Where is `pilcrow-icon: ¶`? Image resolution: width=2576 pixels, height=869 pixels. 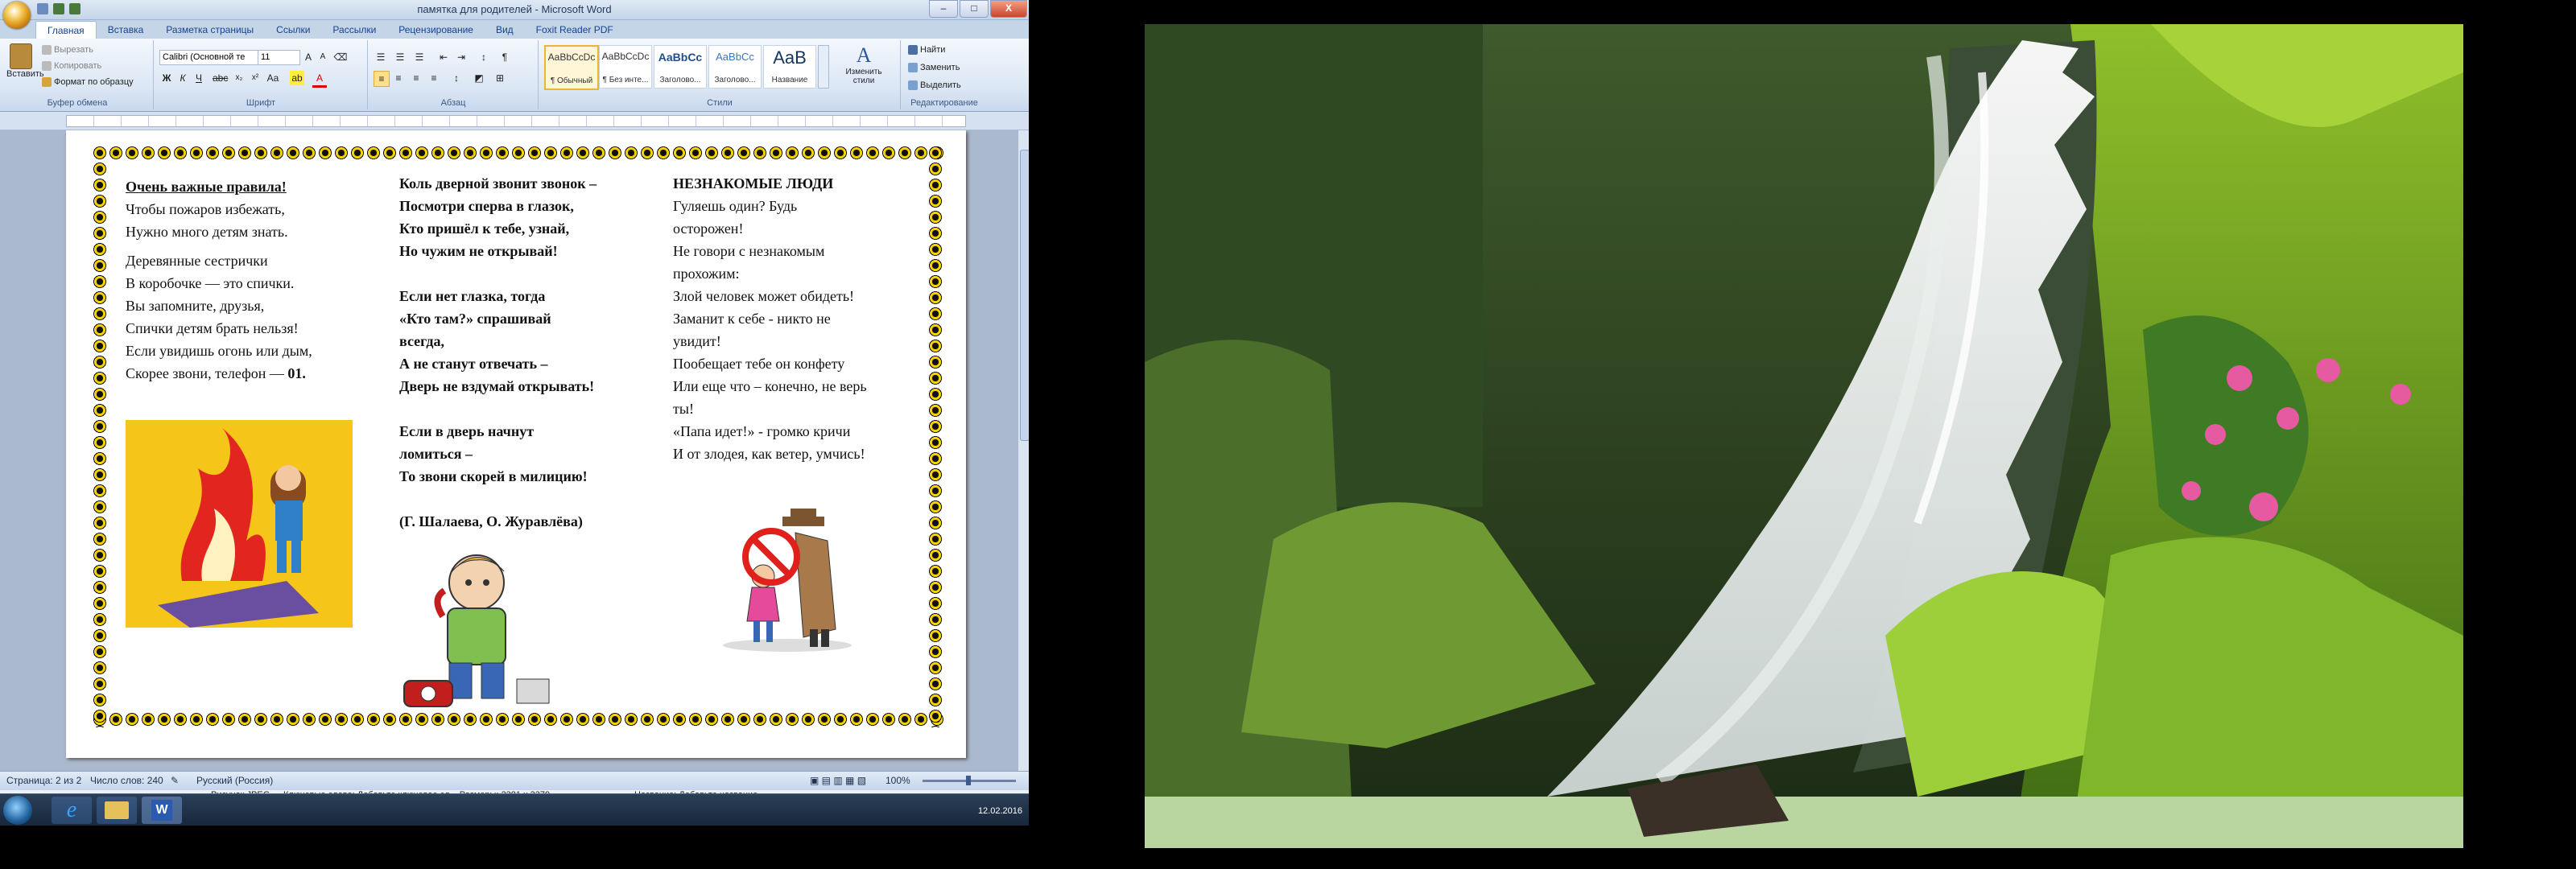 pilcrow-icon: ¶ is located at coordinates (504, 57).